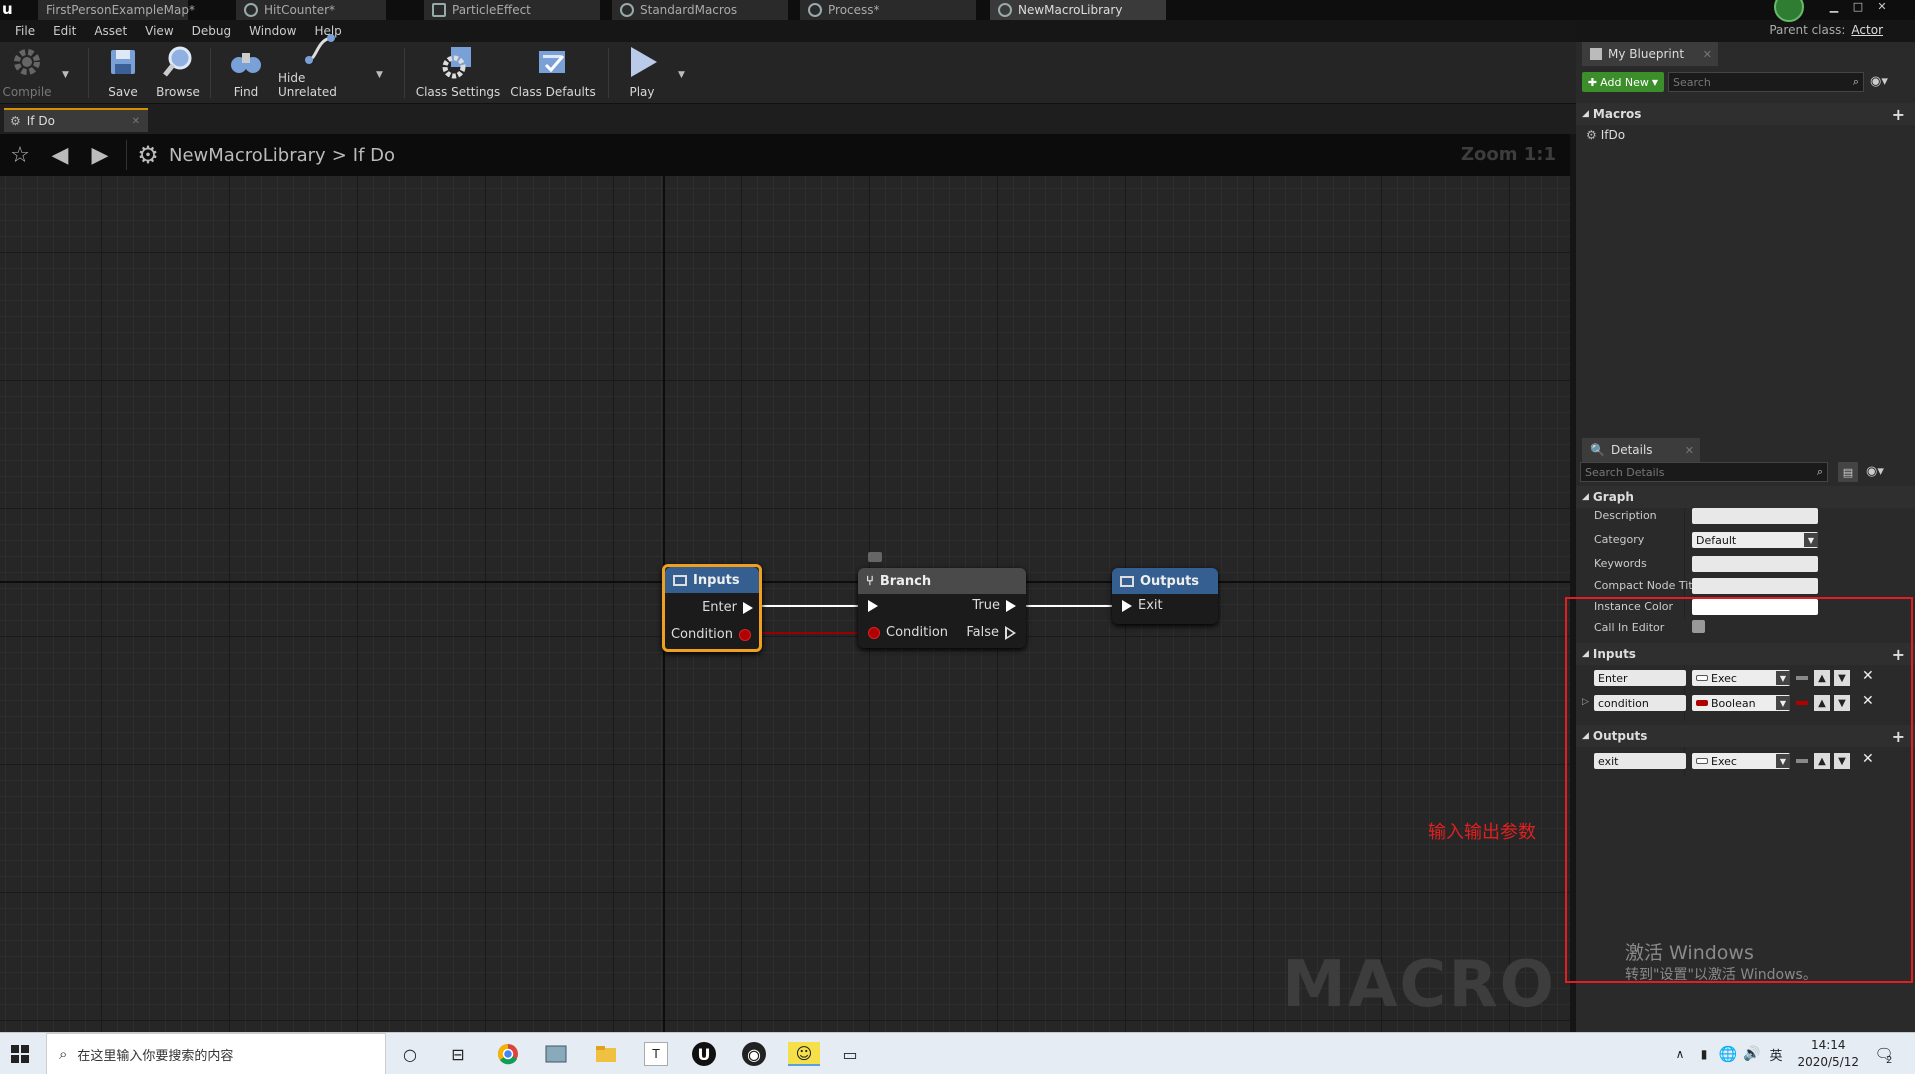 The width and height of the screenshot is (1915, 1074). What do you see at coordinates (1766, 82) in the screenshot?
I see `my-blueprint-search-input: Search ⌕` at bounding box center [1766, 82].